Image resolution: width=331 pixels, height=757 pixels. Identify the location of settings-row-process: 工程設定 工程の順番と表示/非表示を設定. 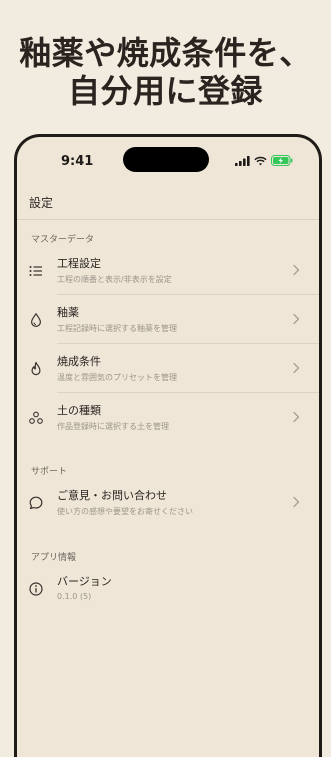
(168, 272).